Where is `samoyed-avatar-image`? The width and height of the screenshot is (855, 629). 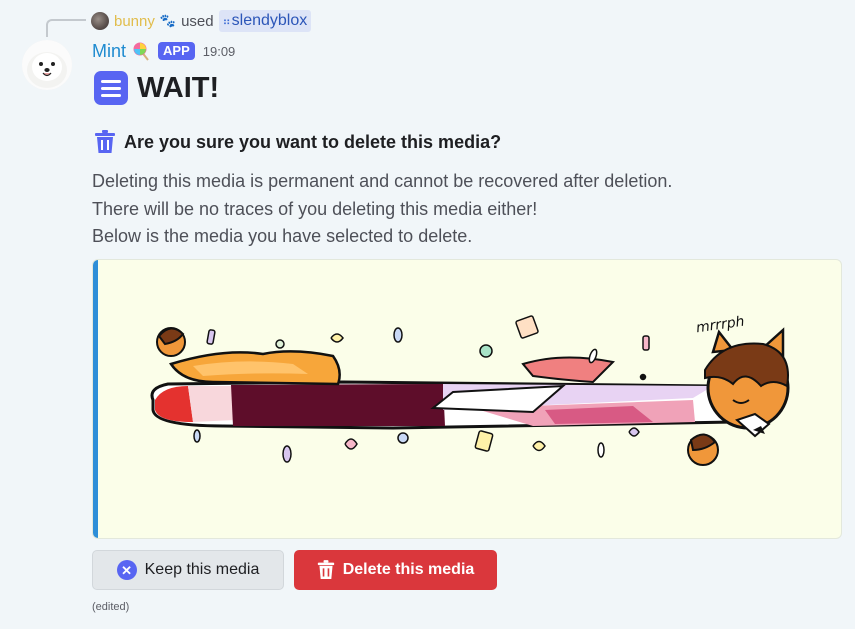
samoyed-avatar-image is located at coordinates (47, 65).